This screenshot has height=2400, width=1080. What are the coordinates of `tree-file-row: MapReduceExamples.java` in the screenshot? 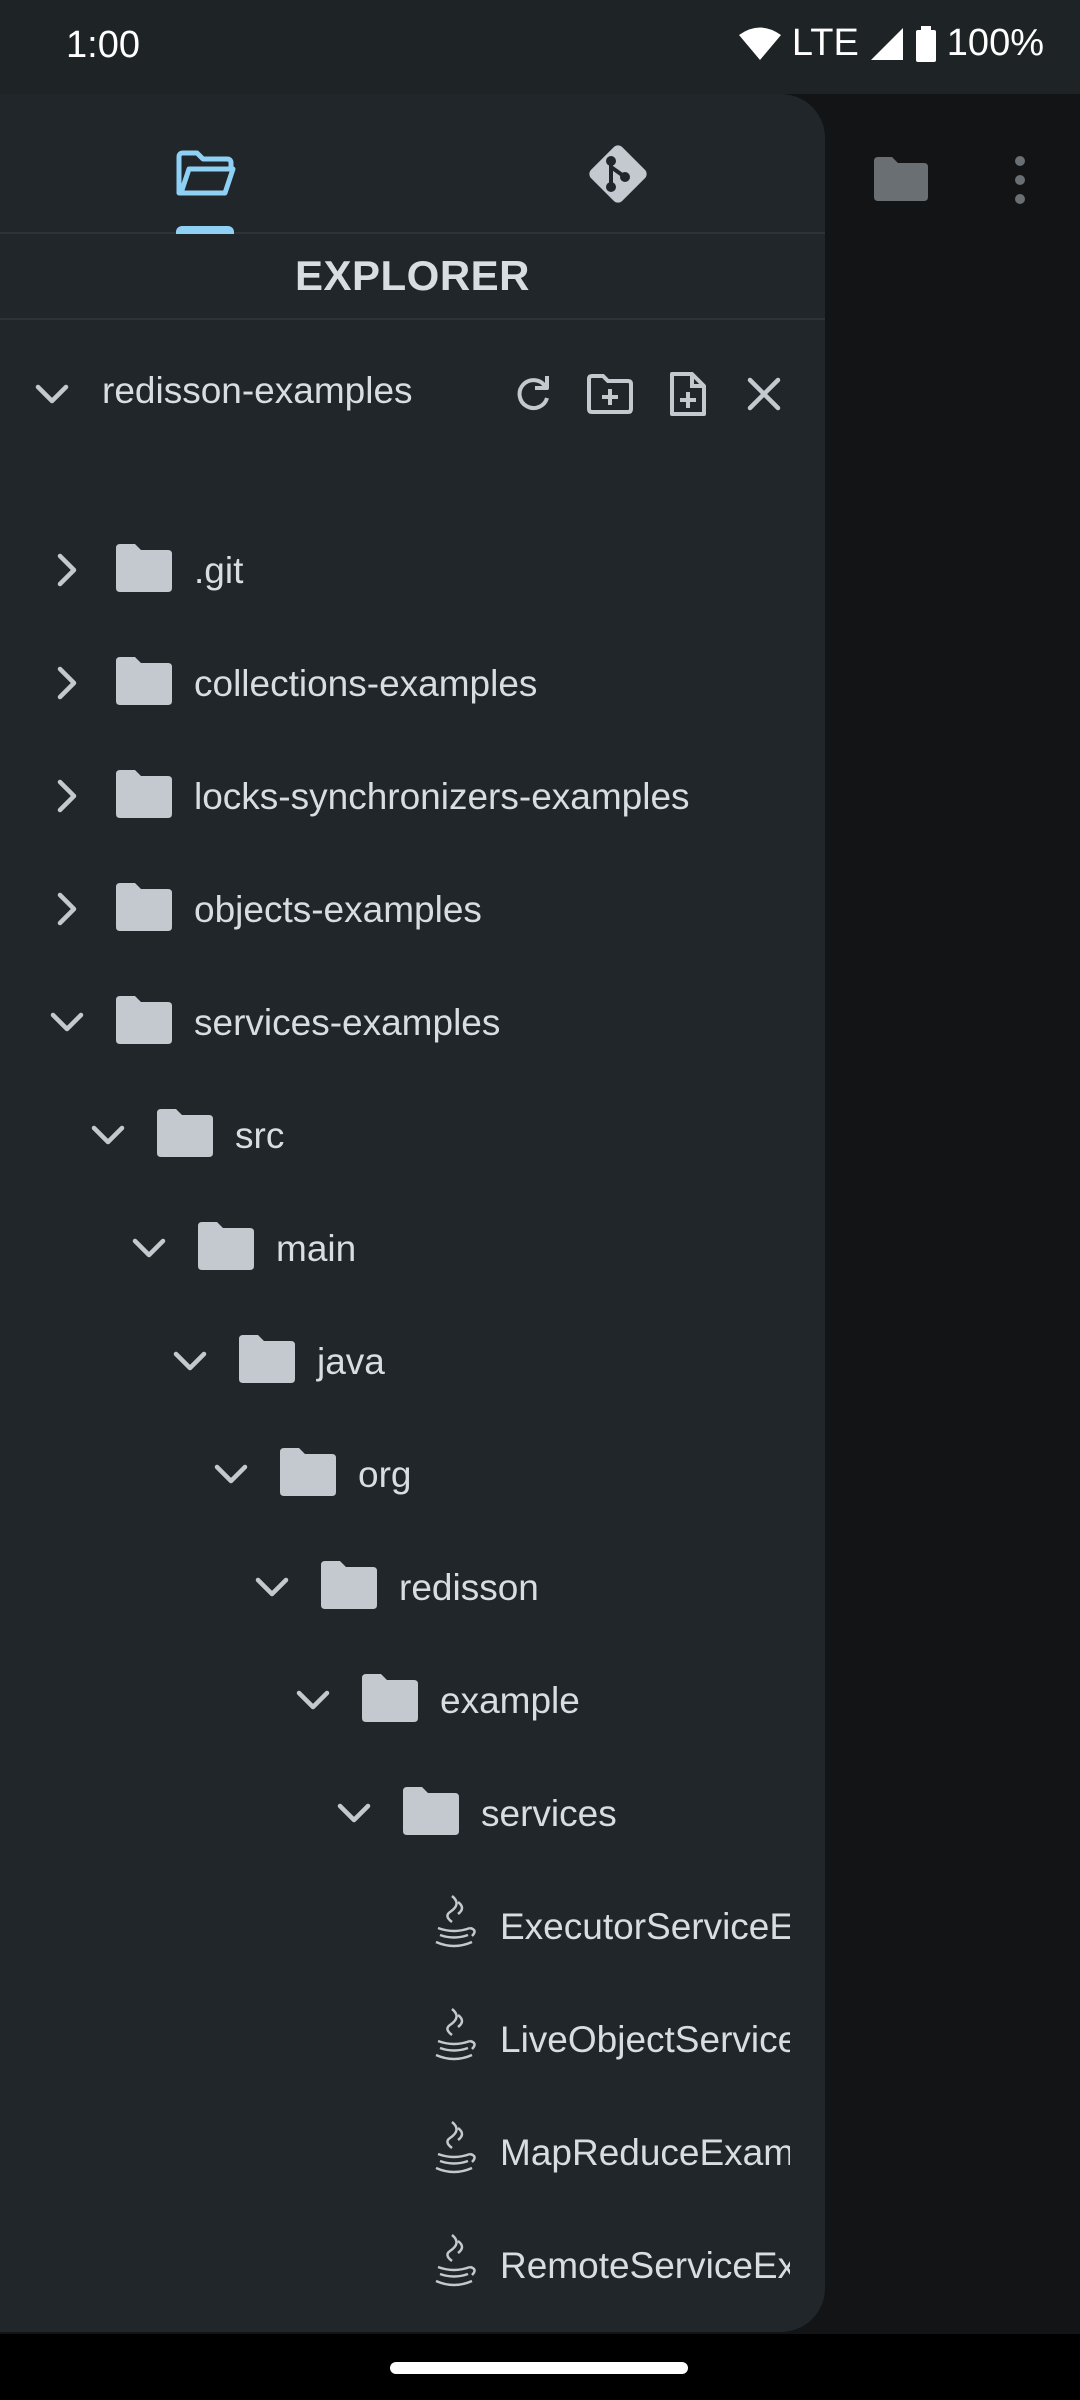 It's located at (412, 2152).